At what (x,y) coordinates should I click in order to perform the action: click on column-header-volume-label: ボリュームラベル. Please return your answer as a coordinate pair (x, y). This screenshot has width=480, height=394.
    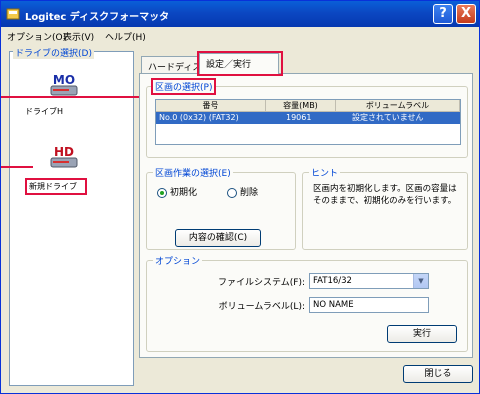
    Looking at the image, I should click on (398, 106).